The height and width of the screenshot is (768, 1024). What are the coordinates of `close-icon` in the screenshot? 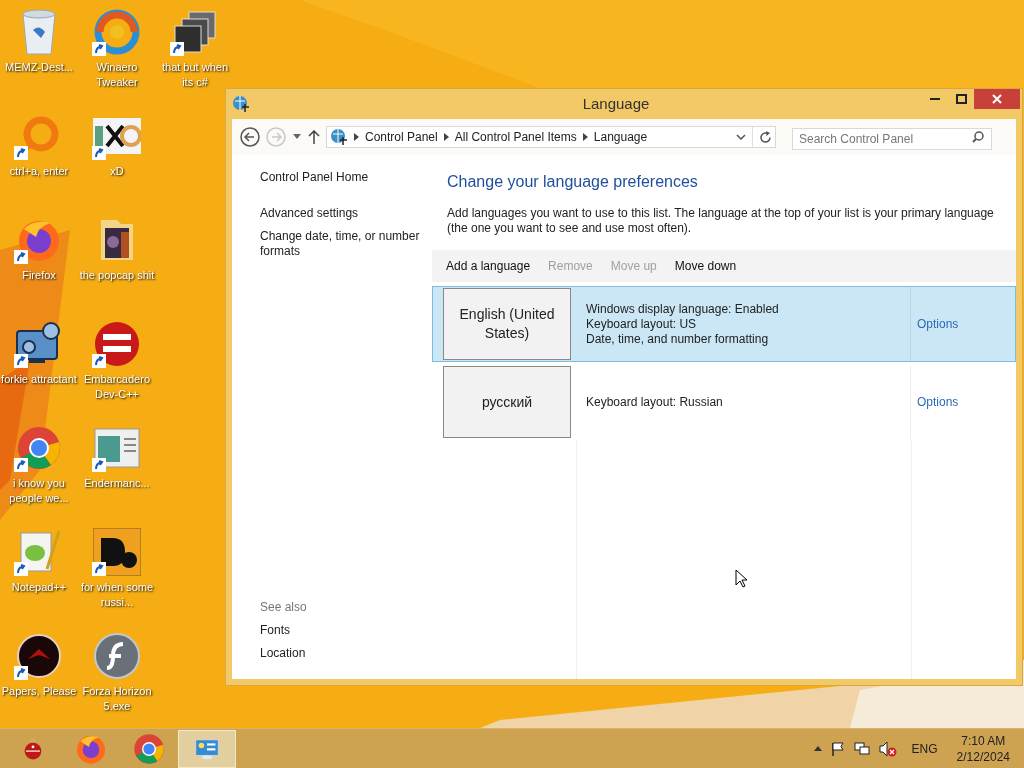 It's located at (997, 99).